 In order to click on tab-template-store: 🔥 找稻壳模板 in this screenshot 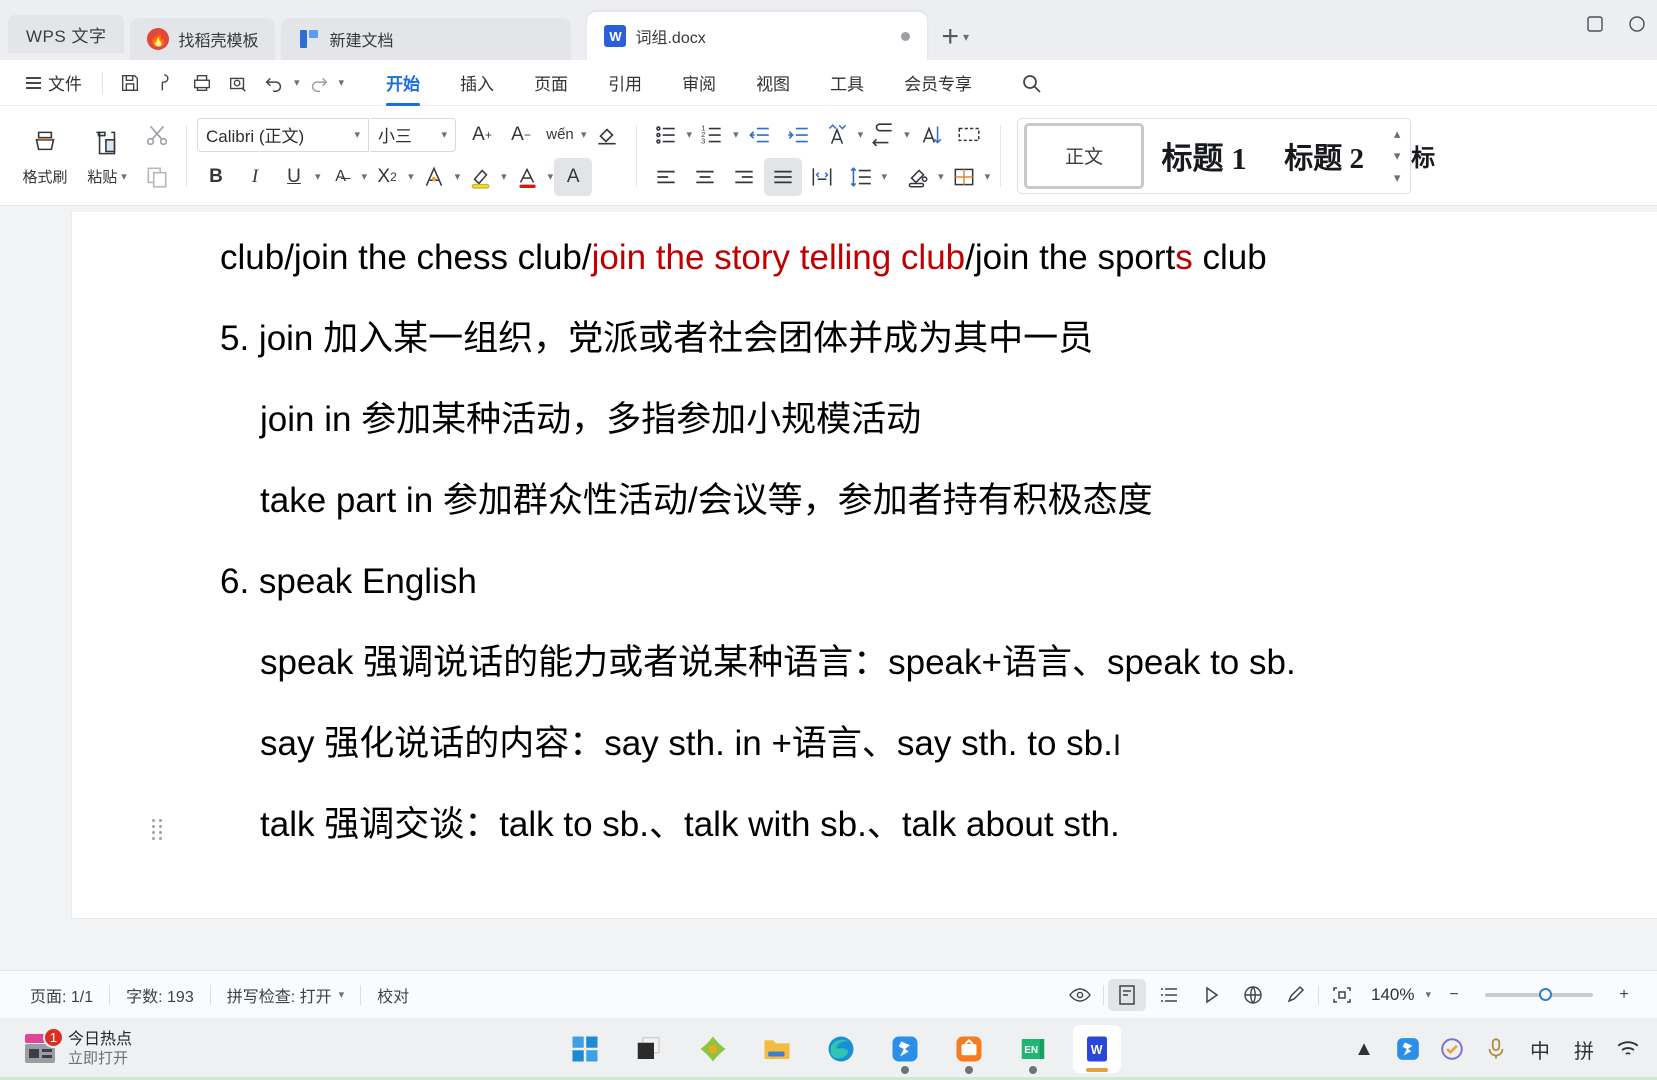, I will do `click(203, 39)`.